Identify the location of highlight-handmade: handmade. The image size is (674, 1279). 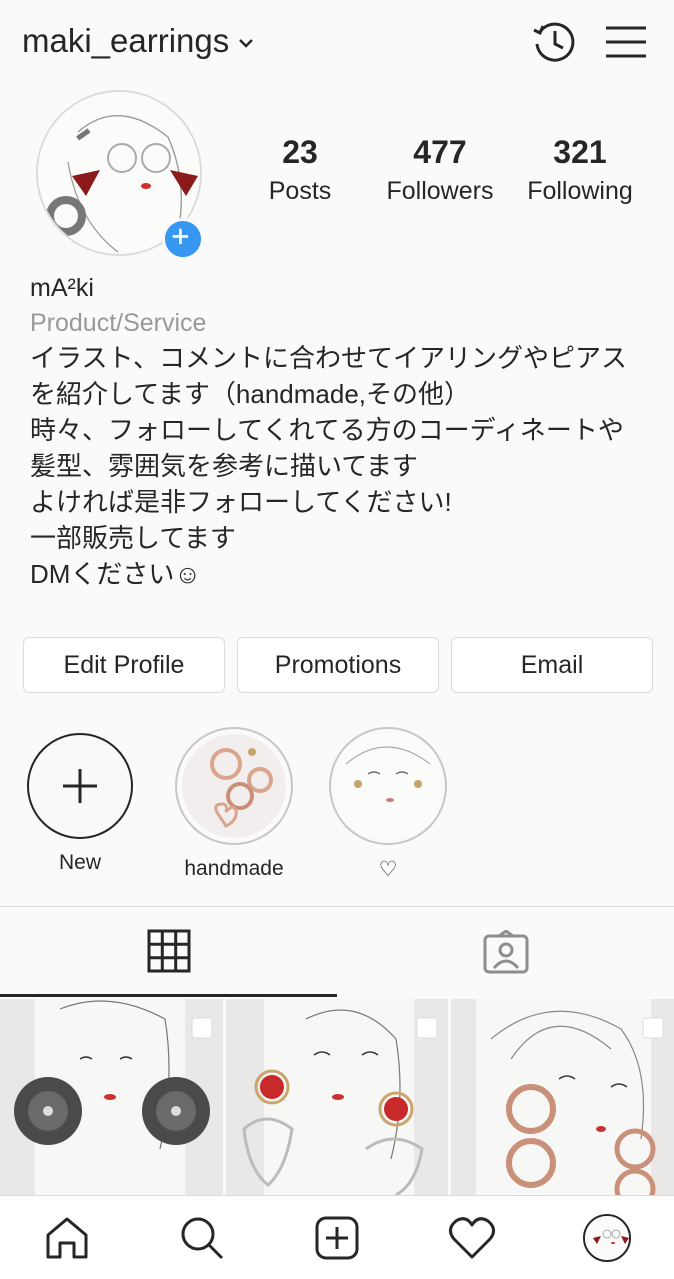
(234, 804).